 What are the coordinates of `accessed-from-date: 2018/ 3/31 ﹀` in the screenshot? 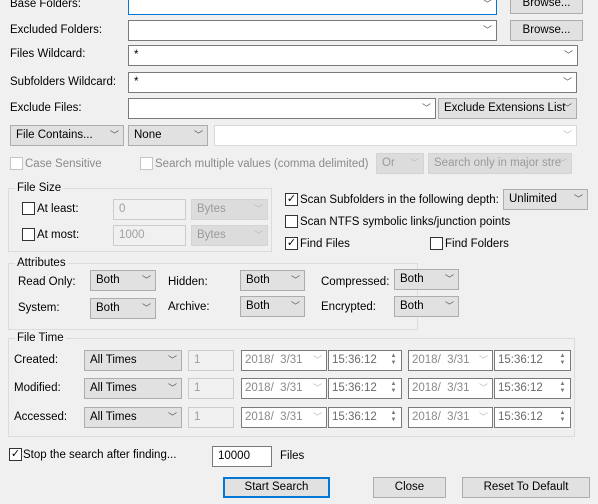 It's located at (284, 417).